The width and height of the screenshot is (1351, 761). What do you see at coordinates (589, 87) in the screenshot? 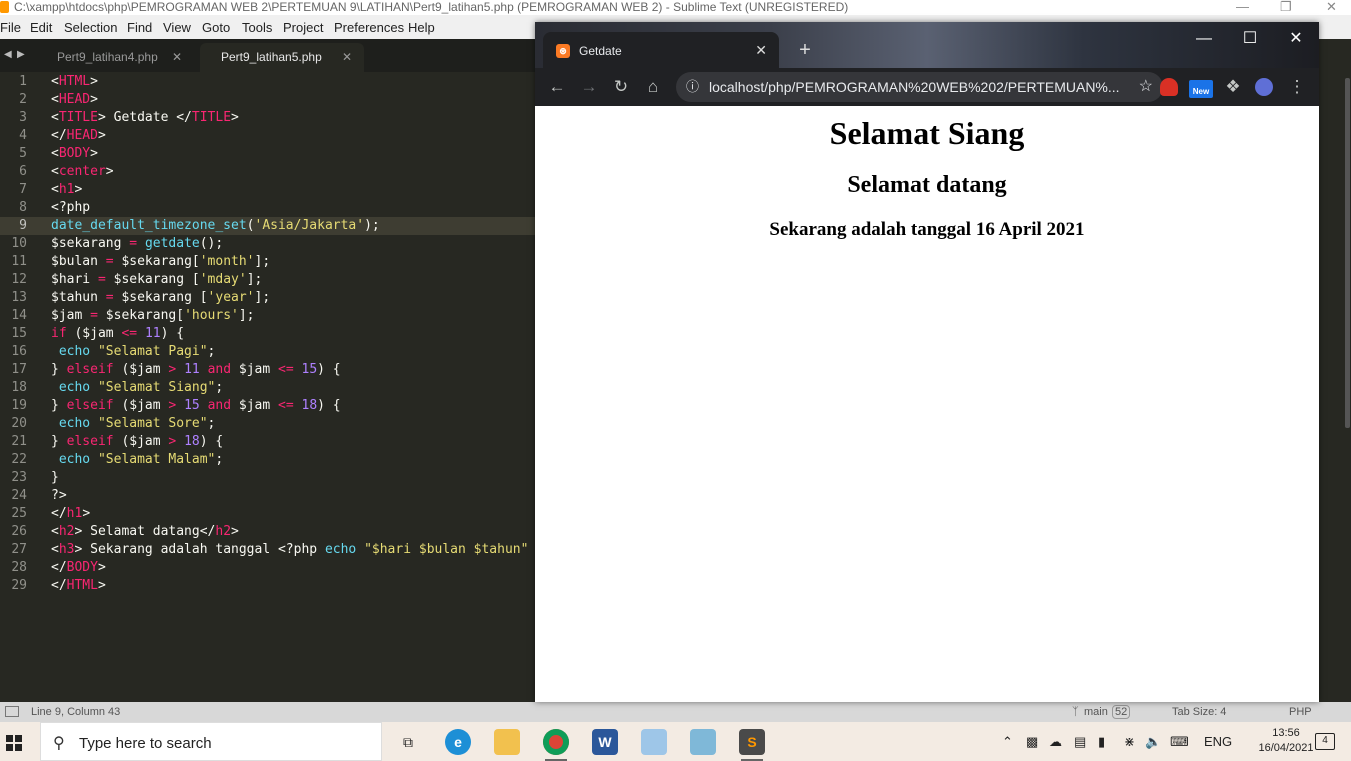
I see `forward-icon: →` at bounding box center [589, 87].